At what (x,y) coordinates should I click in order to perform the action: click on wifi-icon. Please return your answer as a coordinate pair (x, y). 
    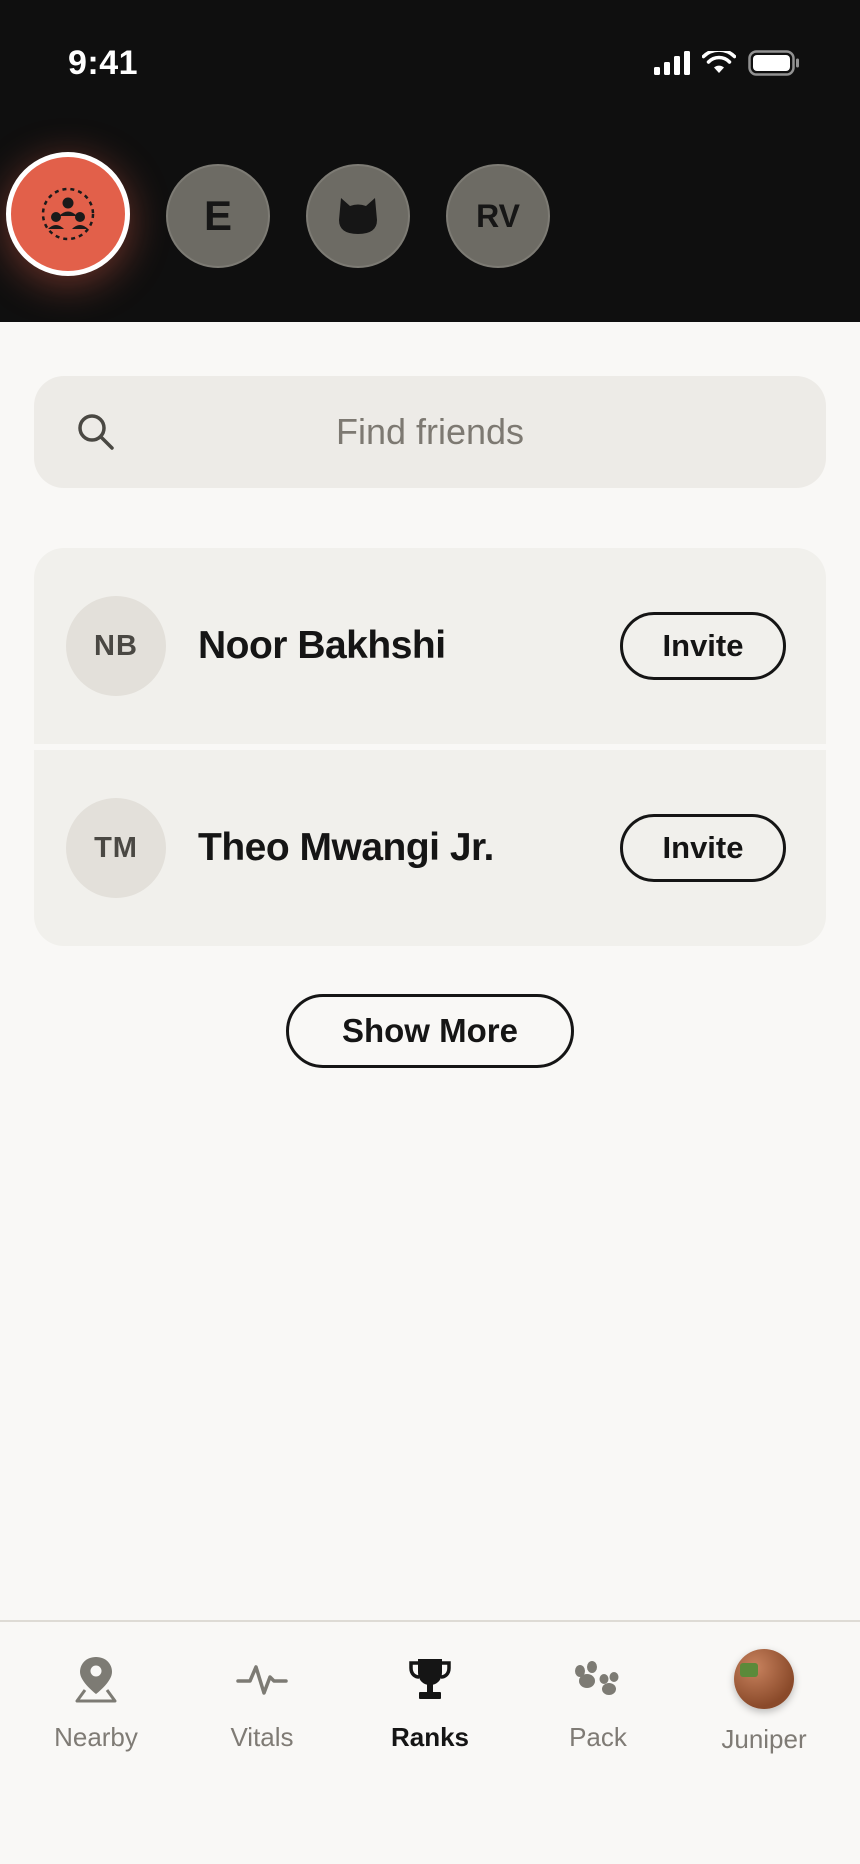
    Looking at the image, I should click on (719, 62).